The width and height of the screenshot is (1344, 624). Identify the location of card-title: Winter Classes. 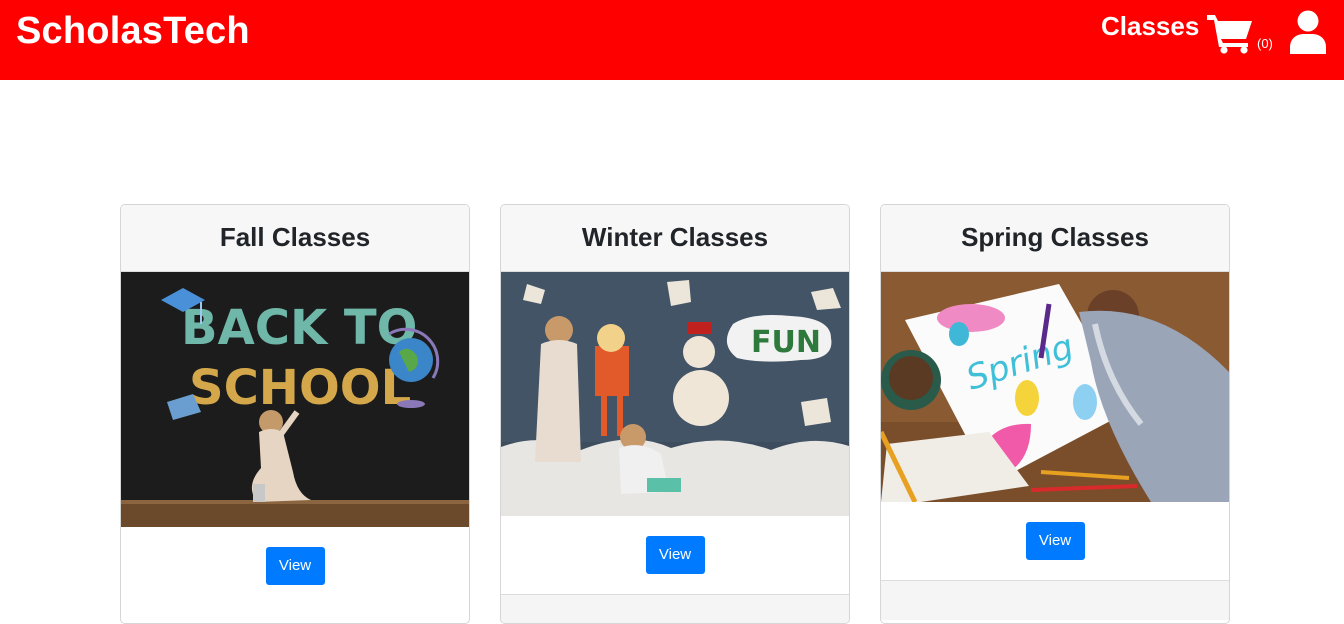
(675, 237).